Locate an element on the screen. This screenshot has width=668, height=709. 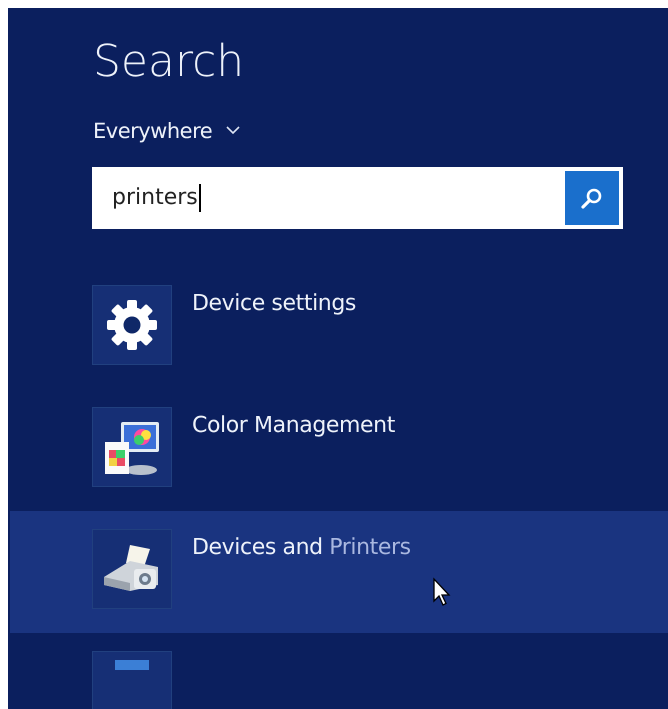
search-field: printers is located at coordinates (357, 197).